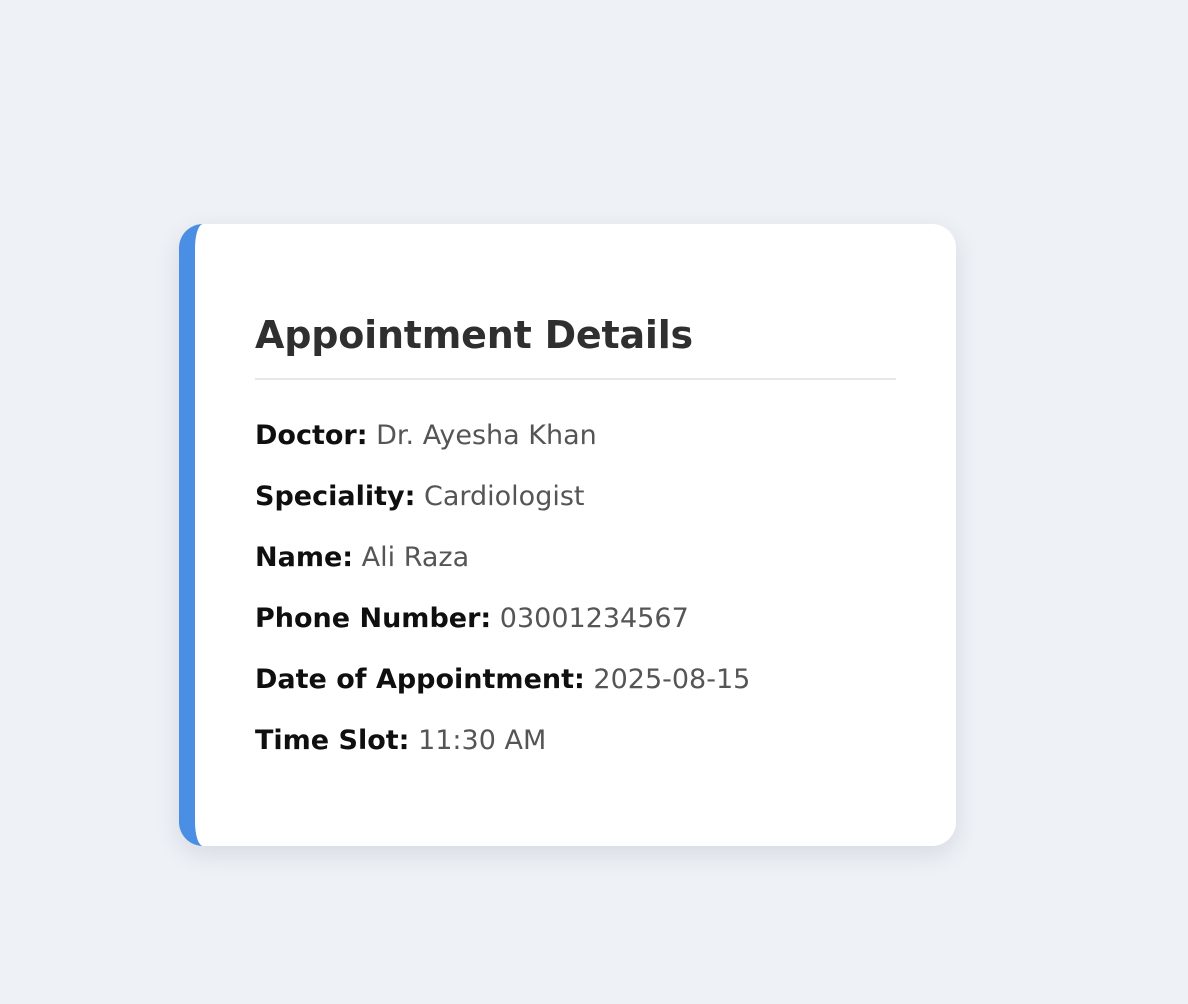 The width and height of the screenshot is (1188, 1004). Describe the element at coordinates (672, 679) in the screenshot. I see `detail-value: 2025-08-15` at that location.